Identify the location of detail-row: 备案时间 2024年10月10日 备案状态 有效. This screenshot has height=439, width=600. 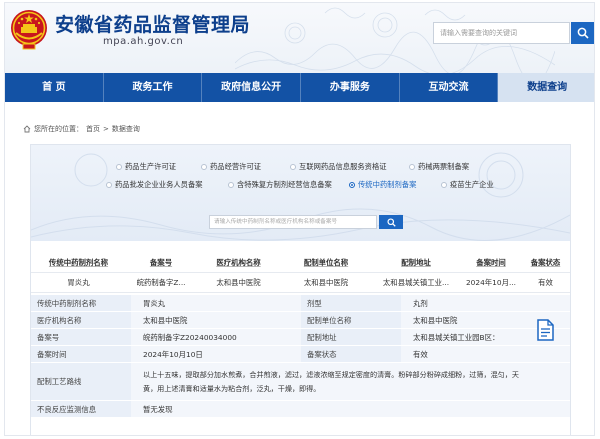
(300, 354).